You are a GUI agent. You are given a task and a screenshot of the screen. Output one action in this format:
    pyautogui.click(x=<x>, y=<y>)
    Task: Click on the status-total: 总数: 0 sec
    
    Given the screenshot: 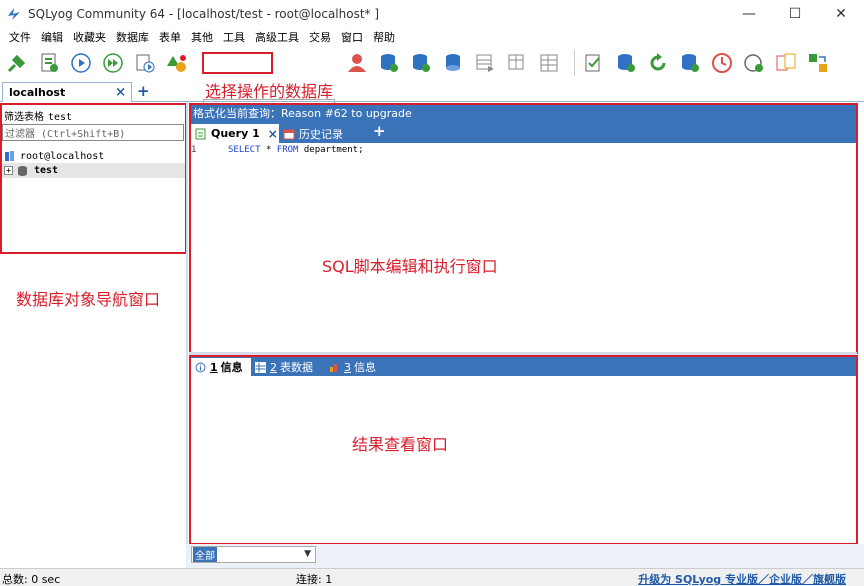 What is the action you would take?
    pyautogui.click(x=31, y=579)
    